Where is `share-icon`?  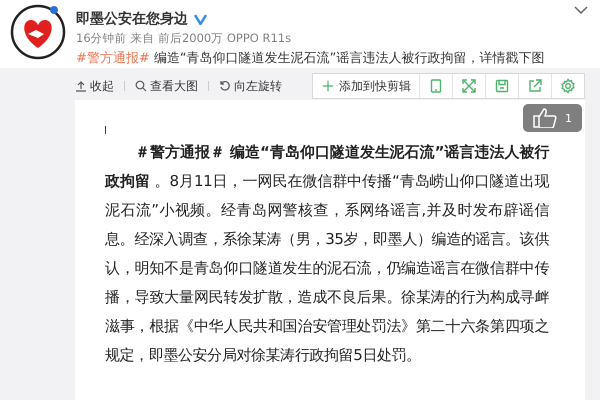 share-icon is located at coordinates (535, 86).